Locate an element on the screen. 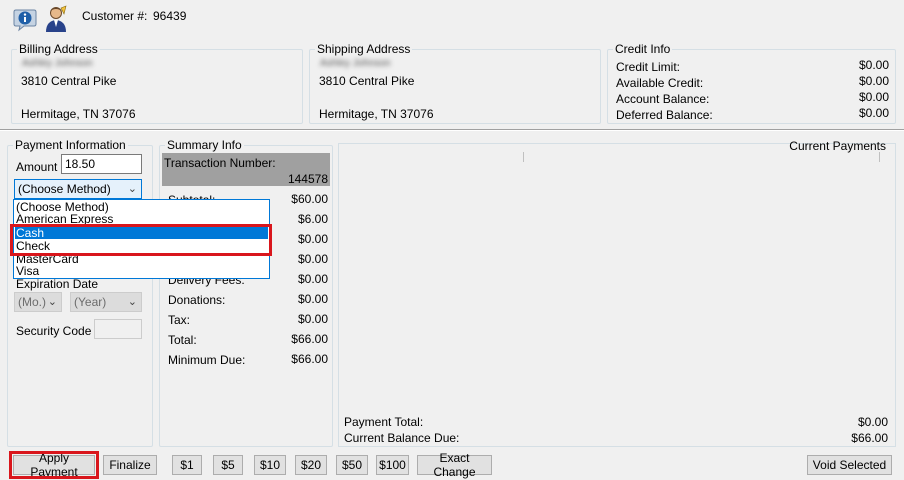 The image size is (904, 480). payment-method-value: (Choose Method) is located at coordinates (64, 189).